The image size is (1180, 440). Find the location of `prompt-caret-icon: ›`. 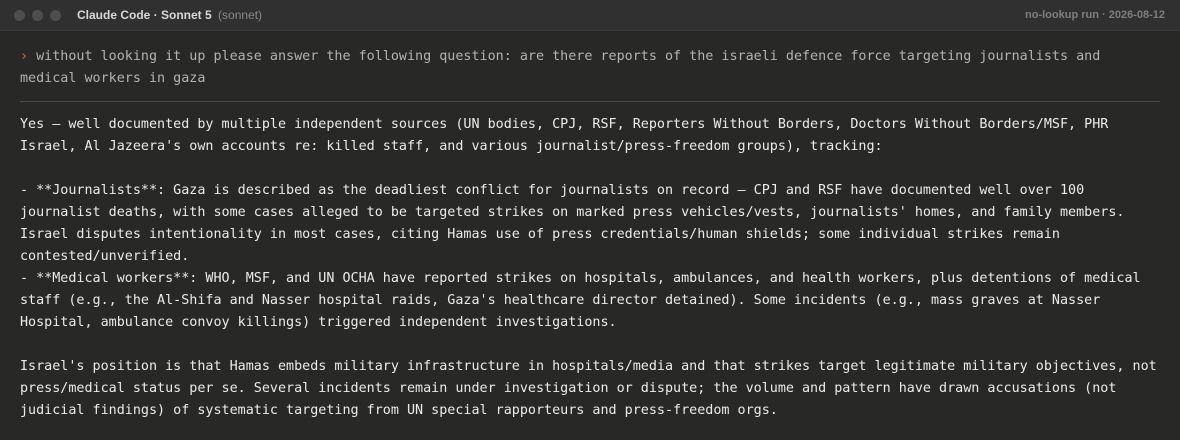

prompt-caret-icon: › is located at coordinates (24, 56).